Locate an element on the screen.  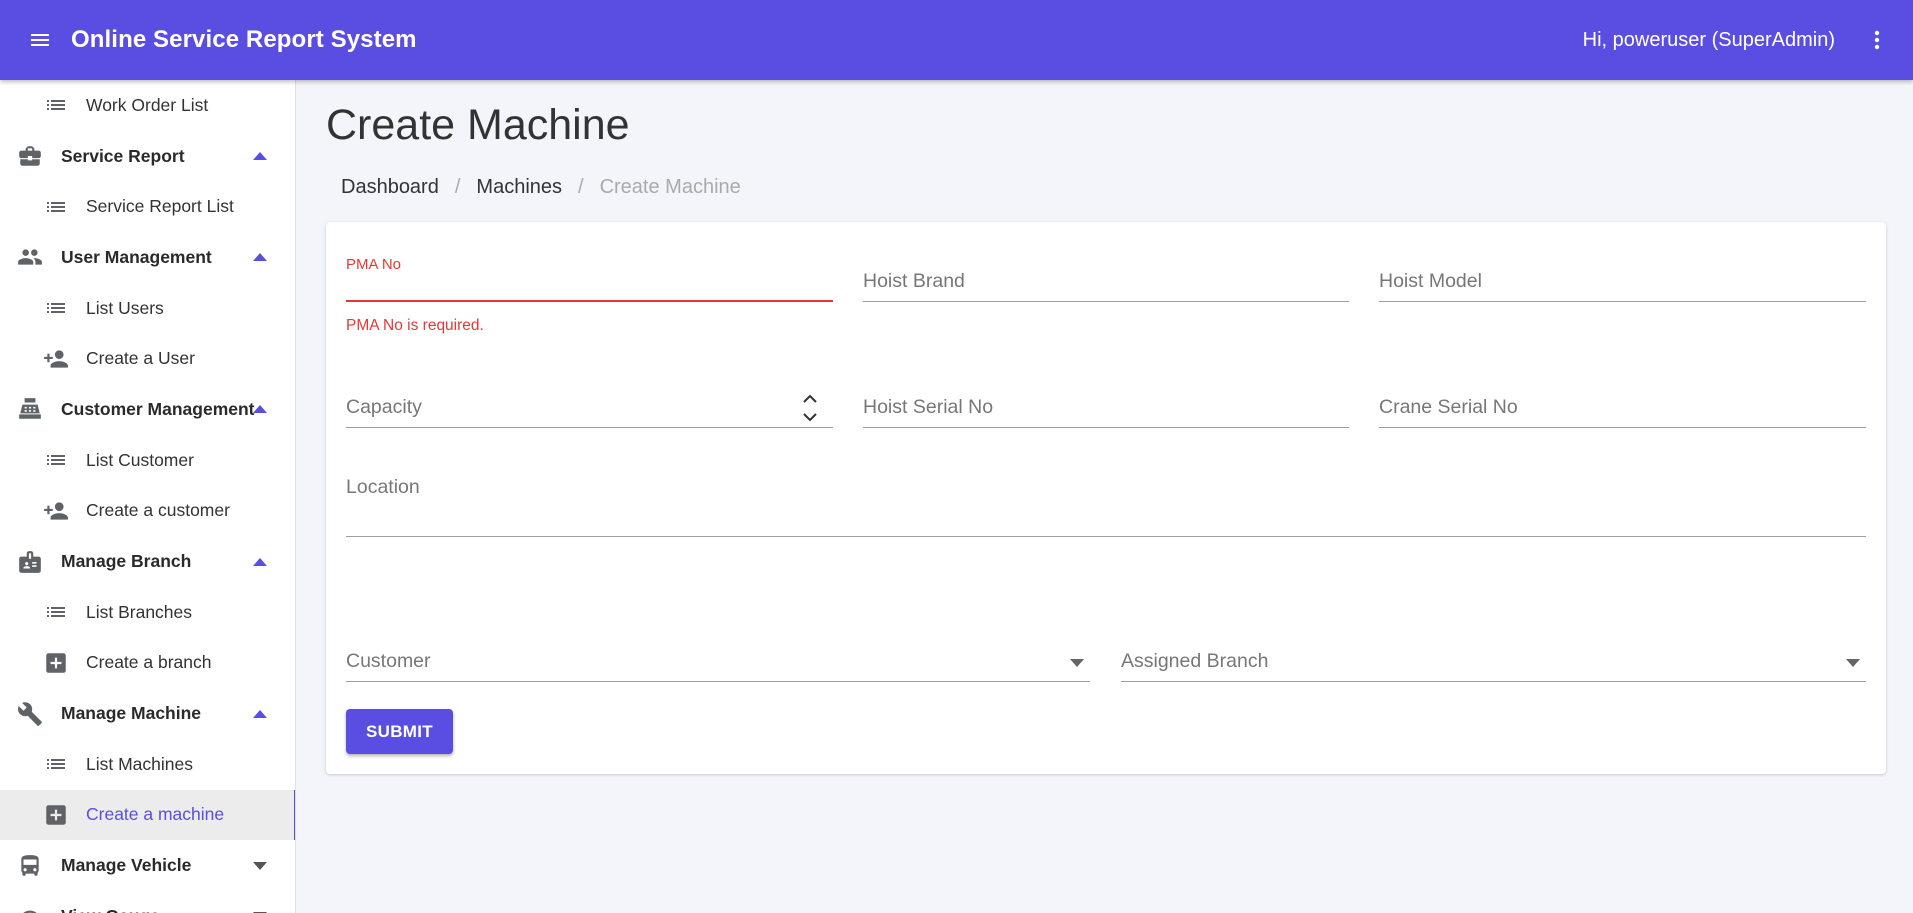
menu-button is located at coordinates (40, 40).